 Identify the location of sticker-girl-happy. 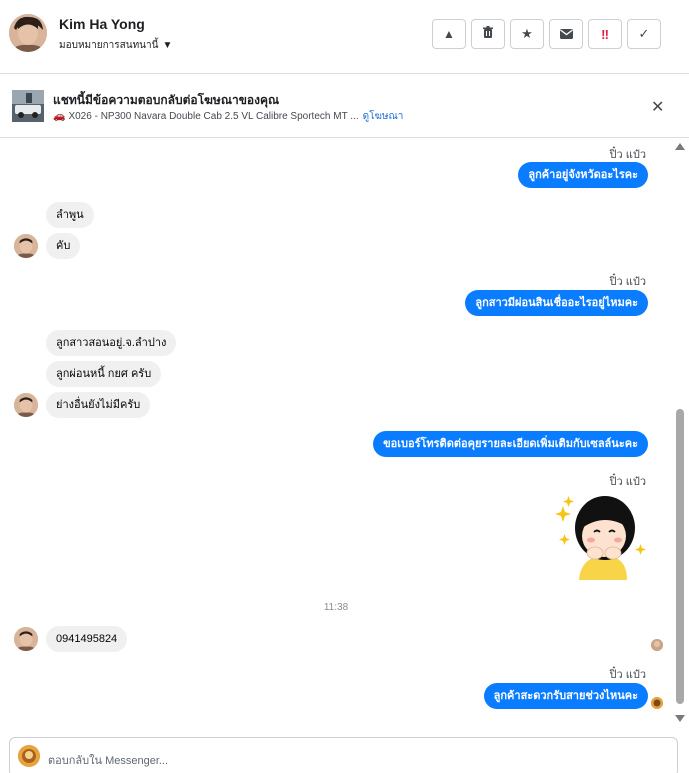
(599, 536).